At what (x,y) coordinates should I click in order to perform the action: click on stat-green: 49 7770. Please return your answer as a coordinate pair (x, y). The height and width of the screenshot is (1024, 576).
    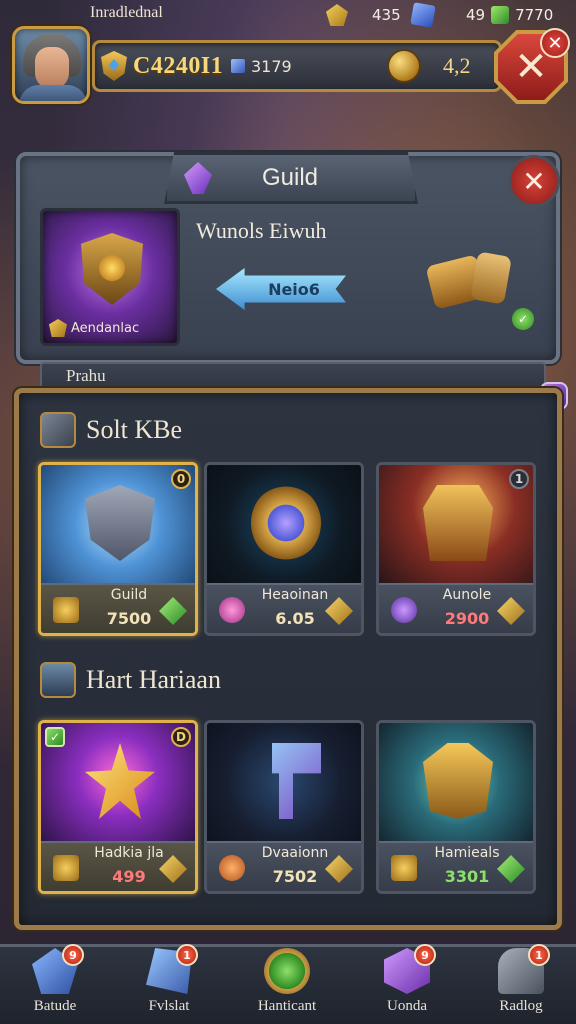
    Looking at the image, I should click on (509, 15).